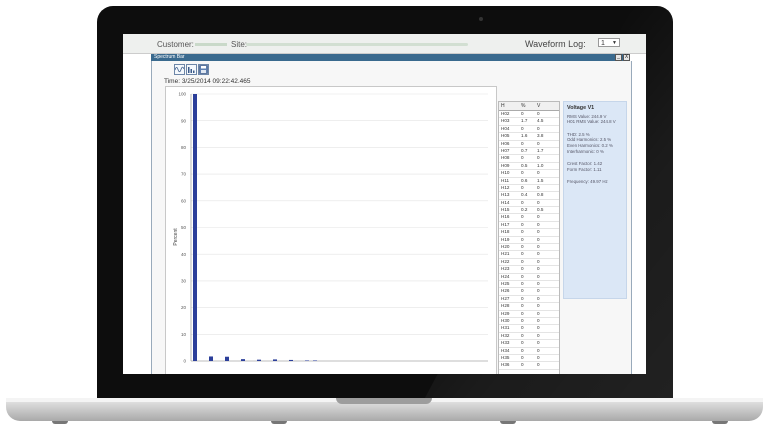 The height and width of the screenshot is (435, 769). What do you see at coordinates (505, 357) in the screenshot?
I see `table-cell: H35` at bounding box center [505, 357].